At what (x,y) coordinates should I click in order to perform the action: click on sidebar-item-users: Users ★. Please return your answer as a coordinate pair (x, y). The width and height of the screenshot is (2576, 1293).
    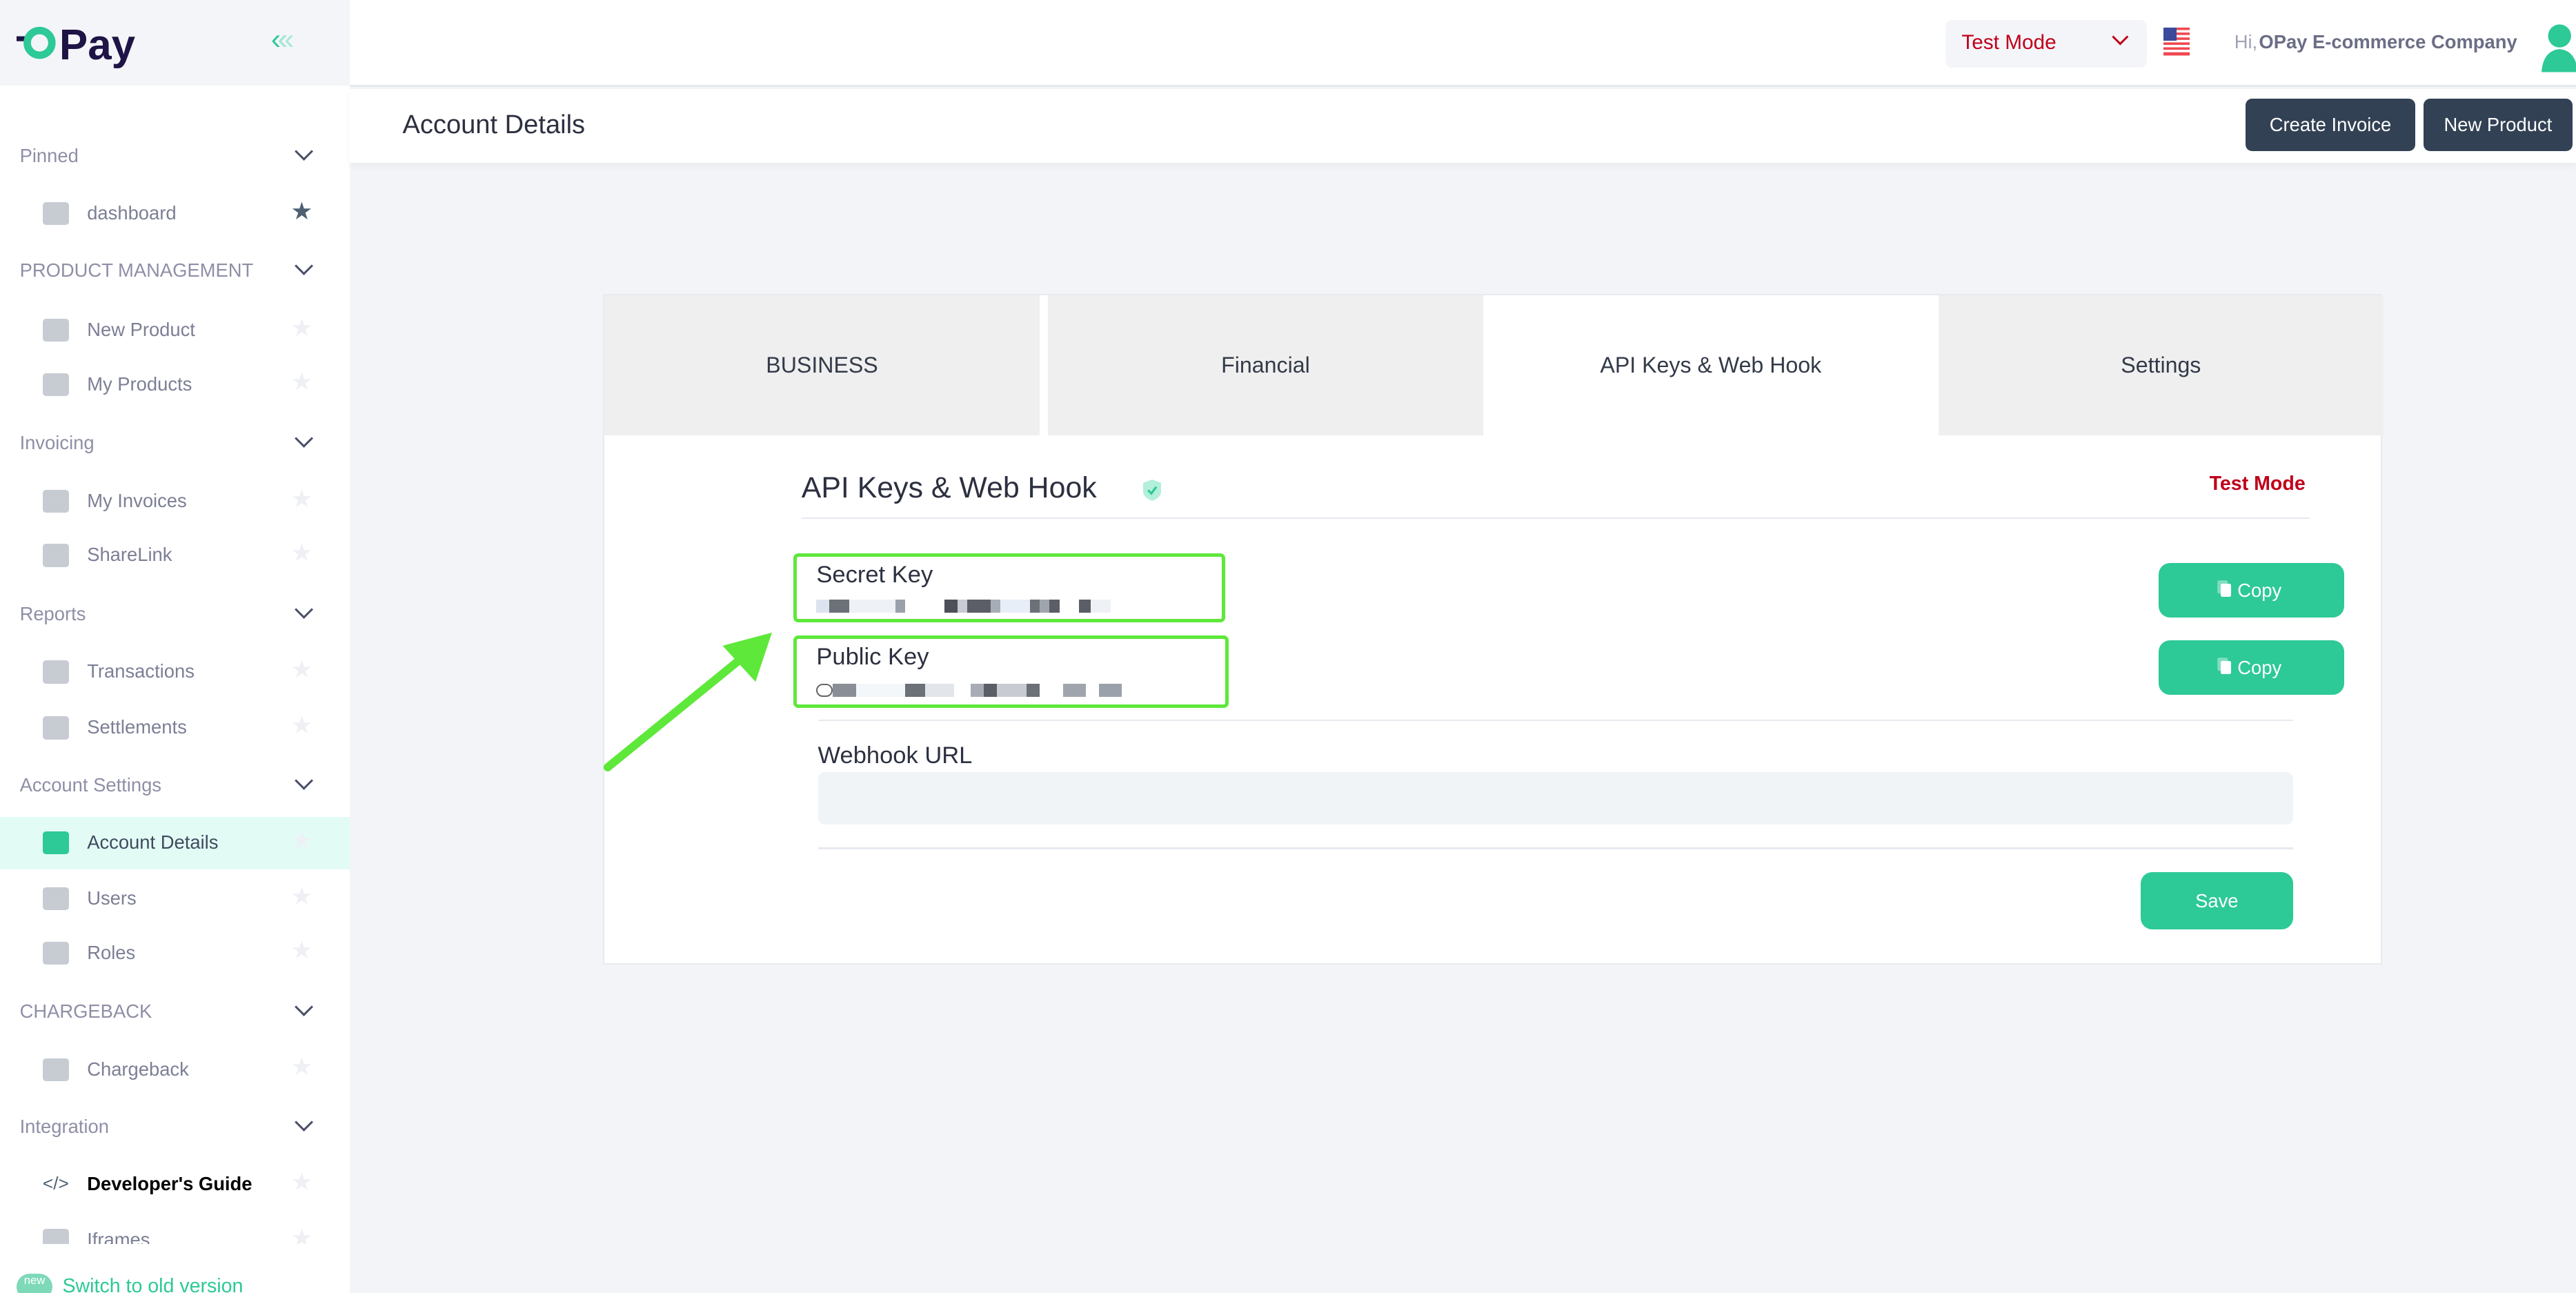
    Looking at the image, I should click on (175, 899).